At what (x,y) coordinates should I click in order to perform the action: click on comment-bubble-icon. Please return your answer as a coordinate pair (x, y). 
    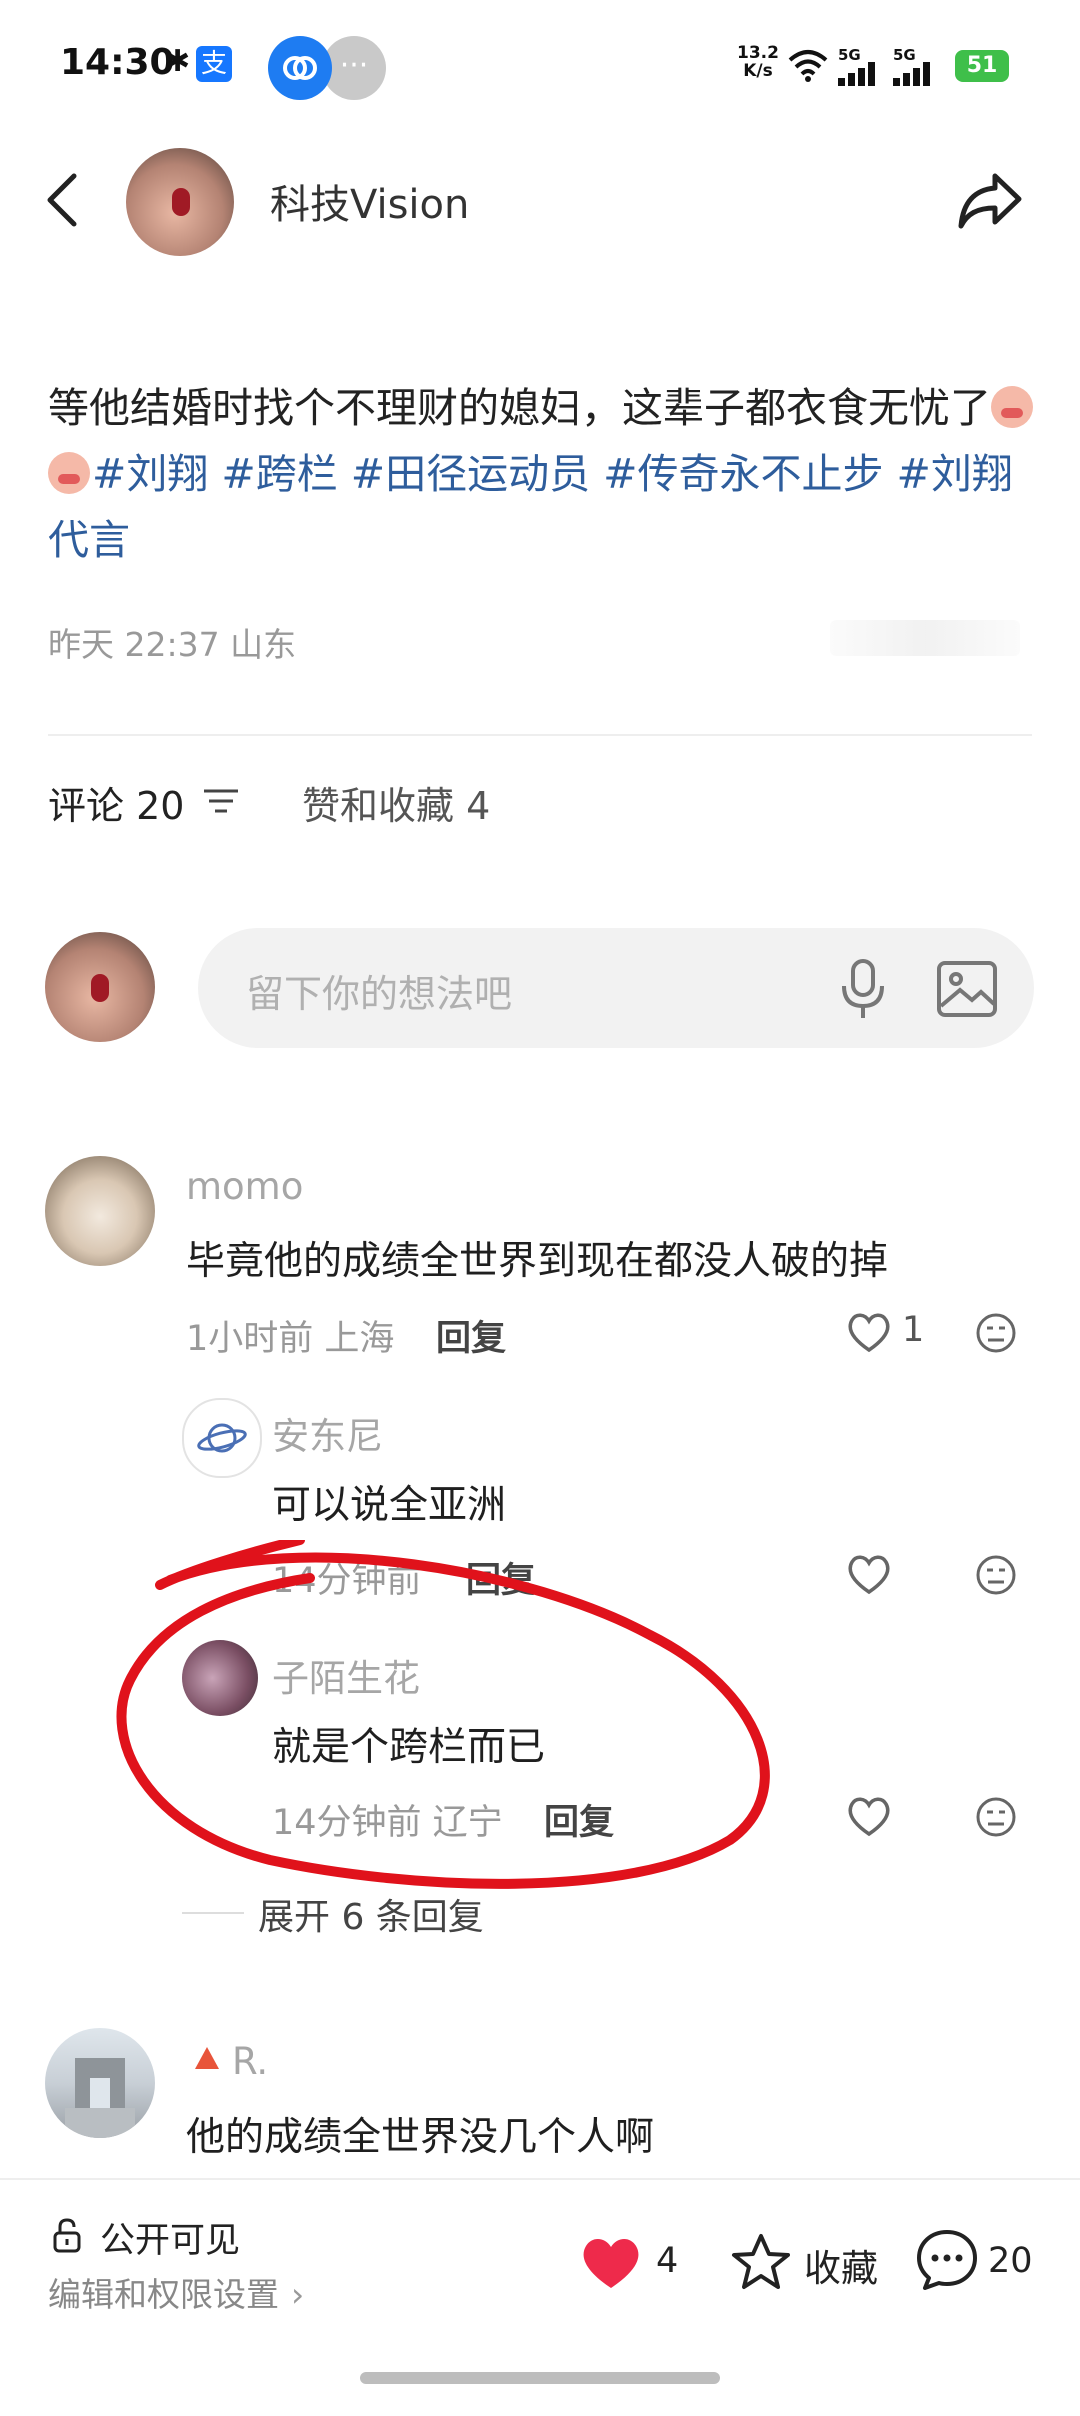
    Looking at the image, I should click on (947, 2260).